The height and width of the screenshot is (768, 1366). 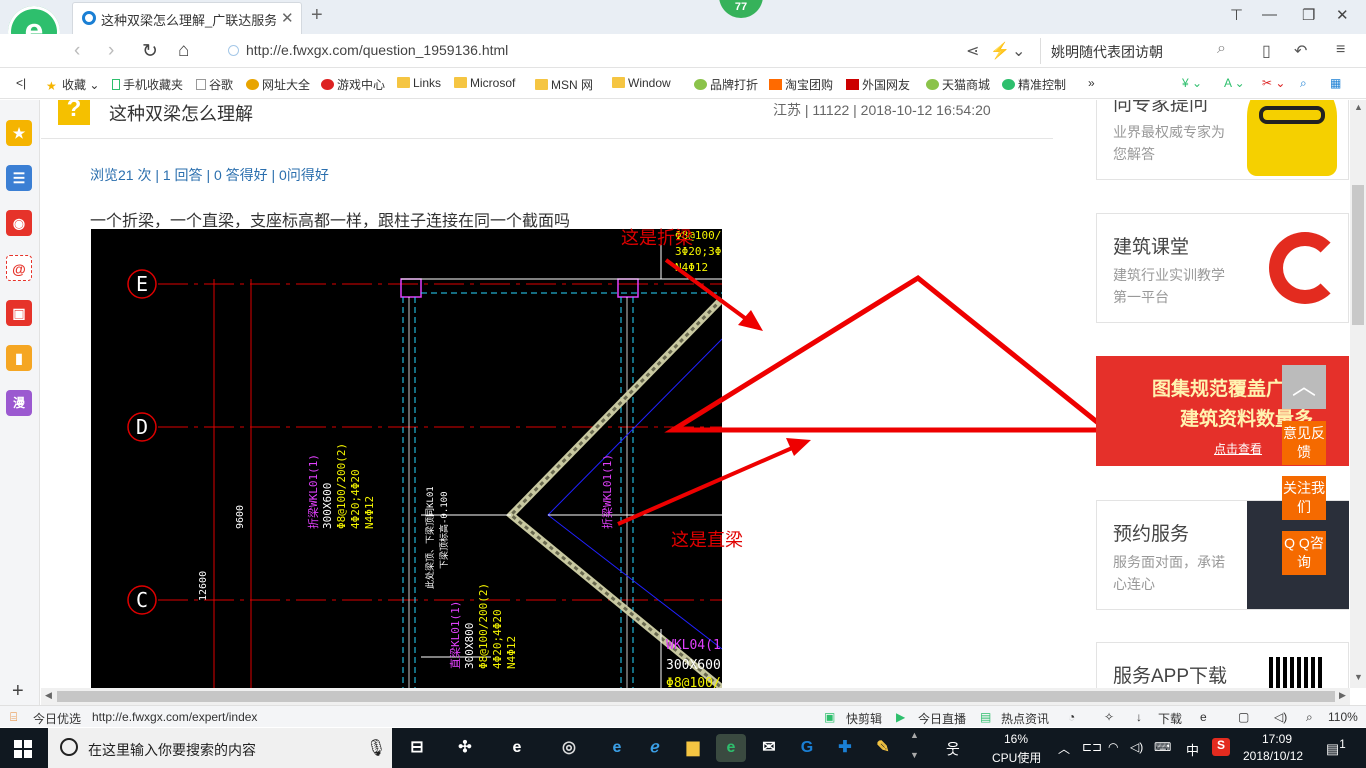 What do you see at coordinates (731, 748) in the screenshot?
I see `browser-taskbar-icon: e` at bounding box center [731, 748].